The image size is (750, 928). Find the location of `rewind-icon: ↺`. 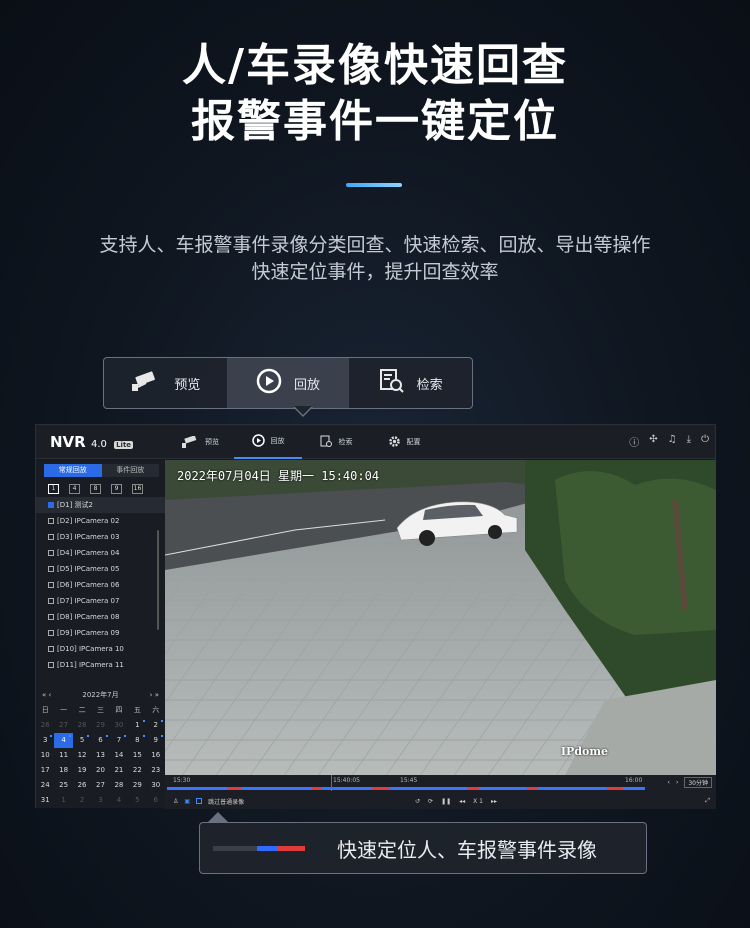

rewind-icon: ↺ is located at coordinates (417, 801).